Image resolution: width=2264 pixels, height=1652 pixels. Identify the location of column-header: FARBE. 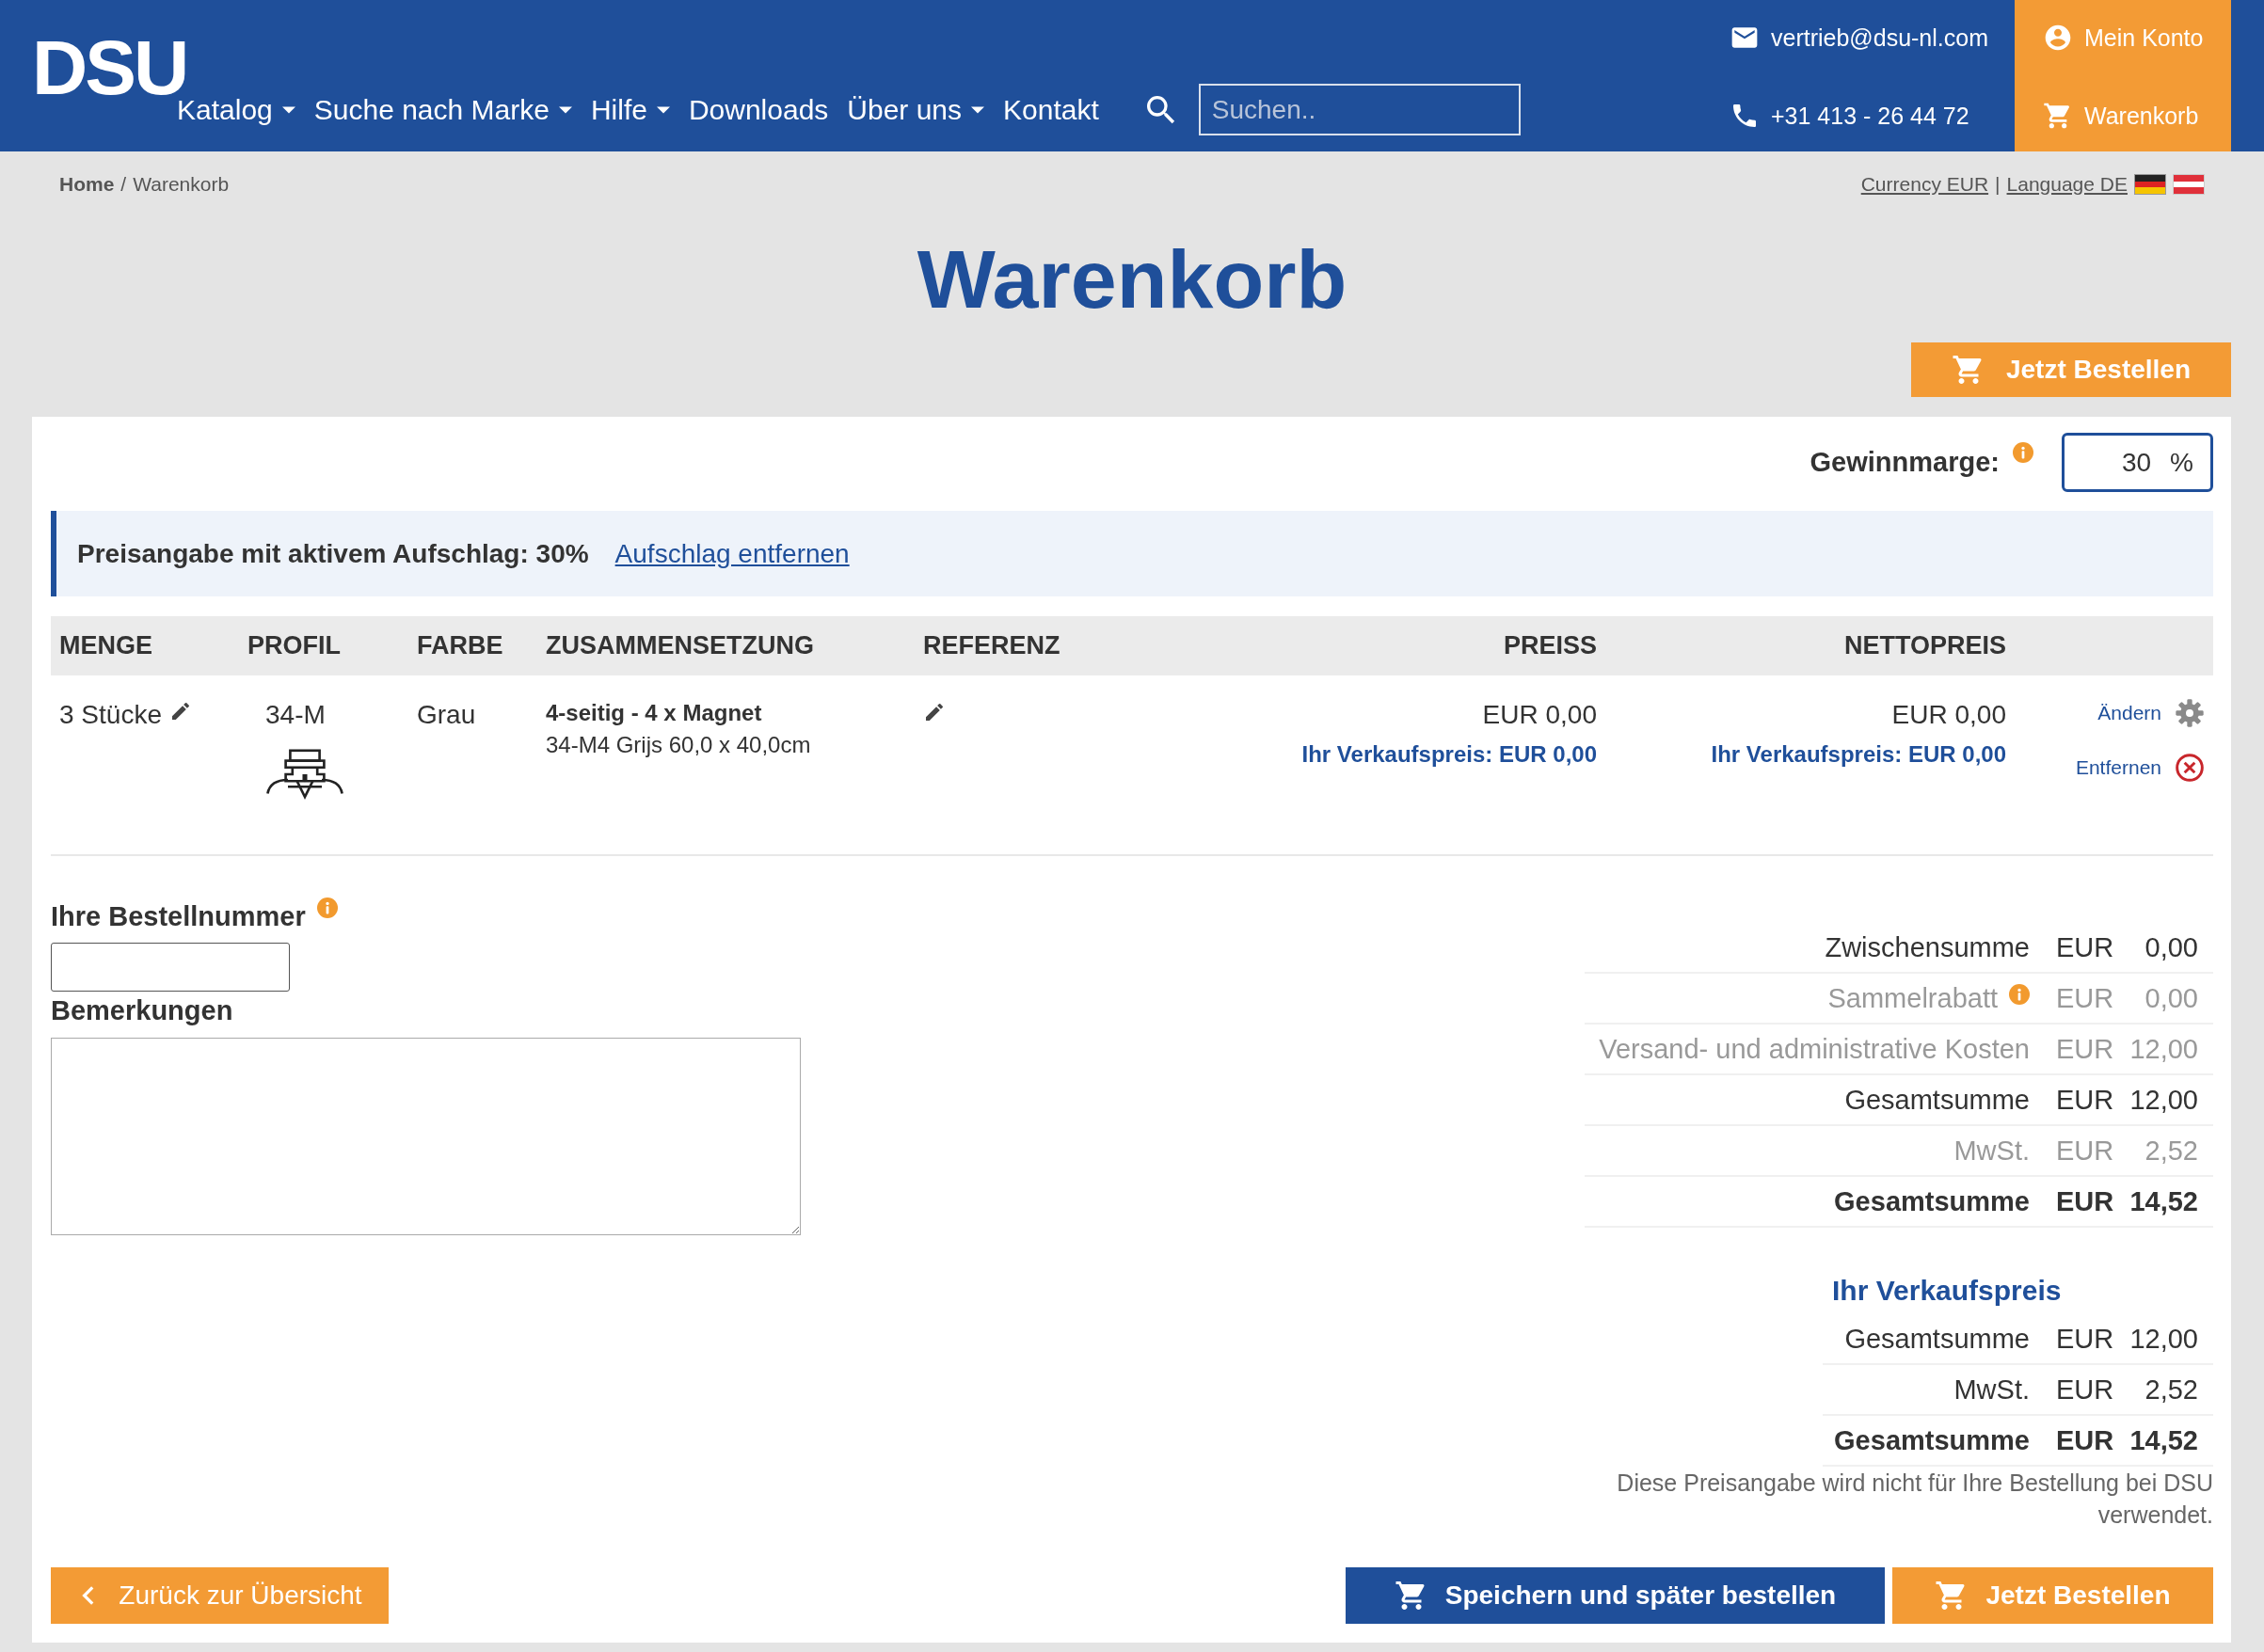
(460, 645).